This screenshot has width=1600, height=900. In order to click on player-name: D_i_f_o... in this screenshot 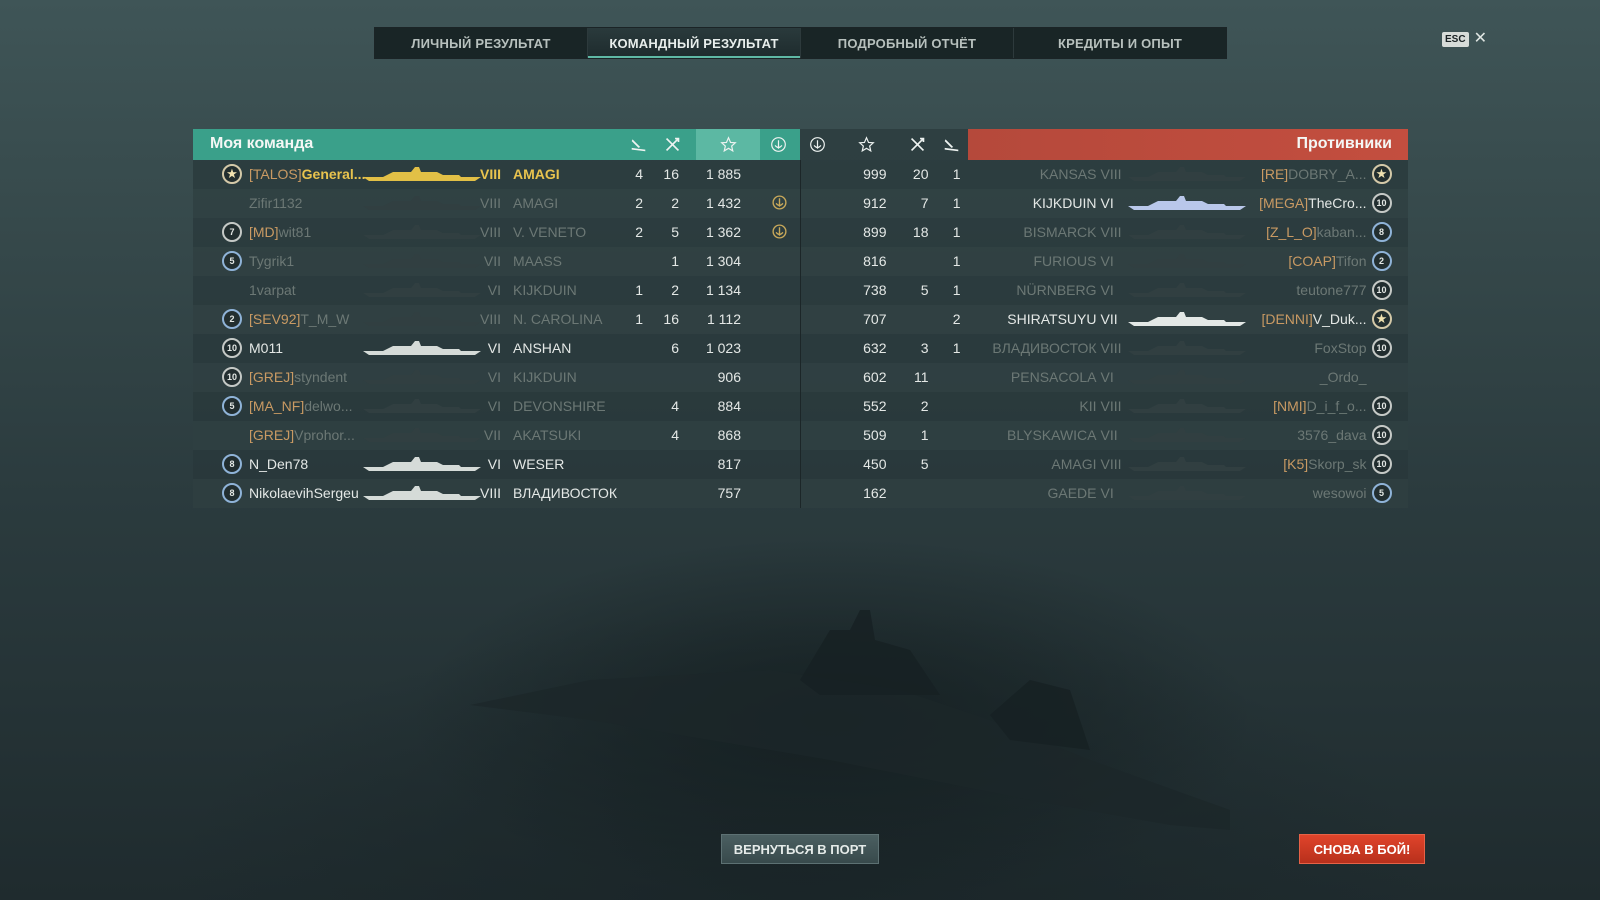, I will do `click(1336, 406)`.